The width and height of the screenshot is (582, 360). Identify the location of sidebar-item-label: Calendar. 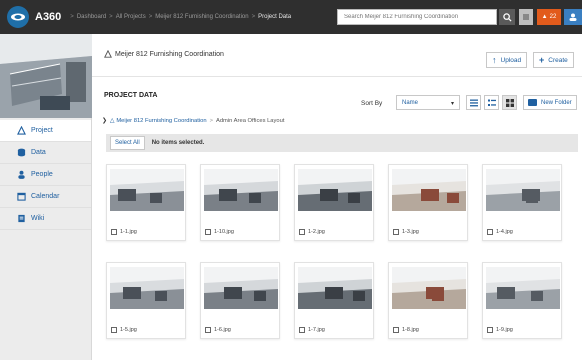
(45, 196).